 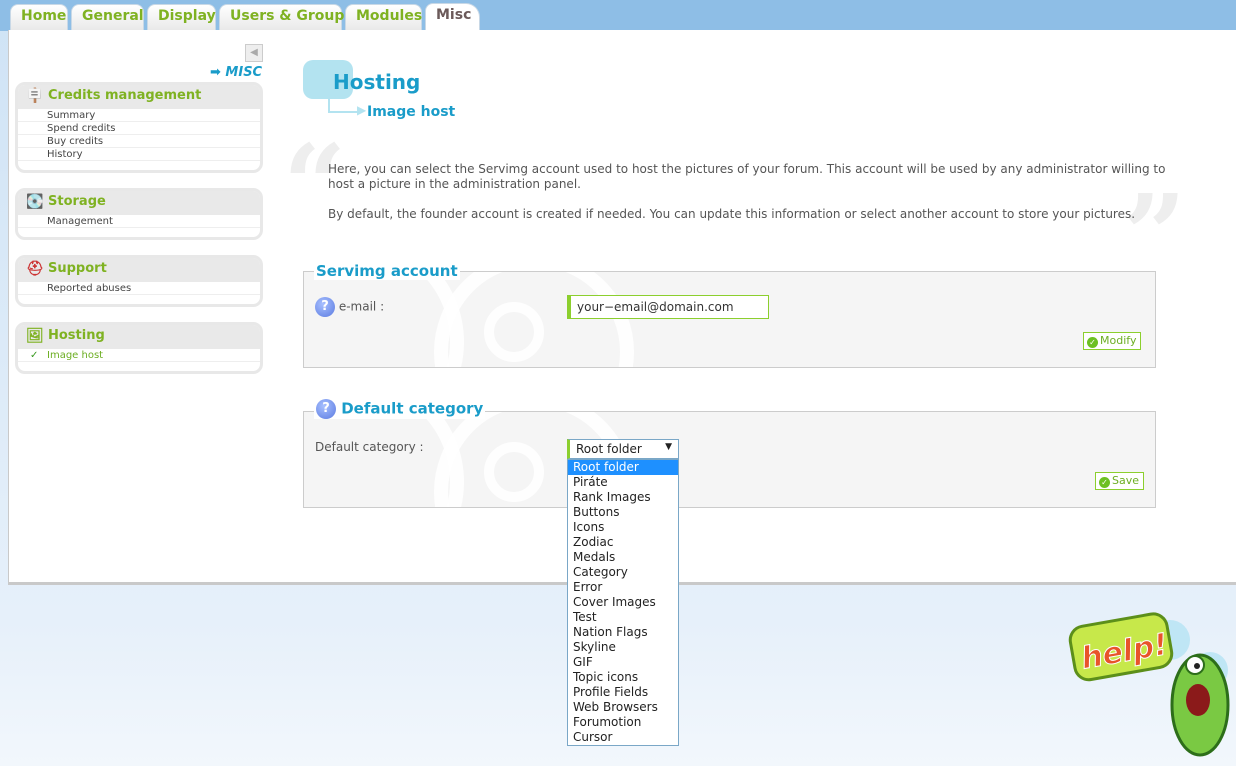 What do you see at coordinates (387, 271) in the screenshot?
I see `serving-account-legend: Servimg account` at bounding box center [387, 271].